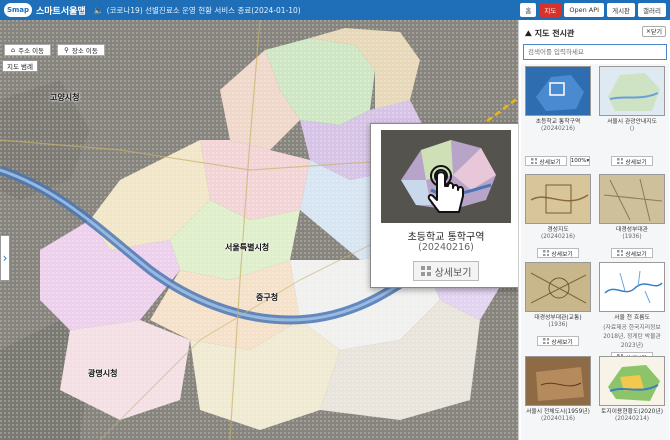 The image size is (670, 440). I want to click on app-title: 스마트서울맵, so click(61, 10).